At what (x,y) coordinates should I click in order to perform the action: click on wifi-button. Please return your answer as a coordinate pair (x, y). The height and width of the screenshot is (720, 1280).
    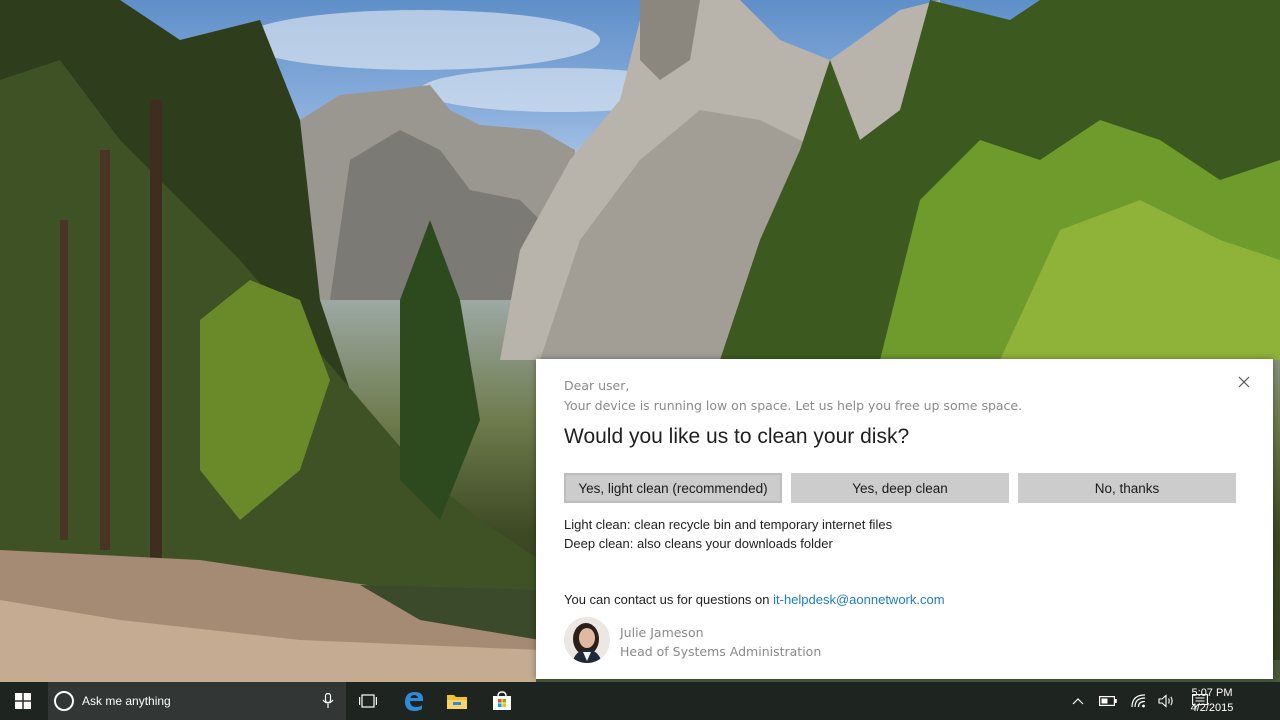
    Looking at the image, I should click on (1139, 701).